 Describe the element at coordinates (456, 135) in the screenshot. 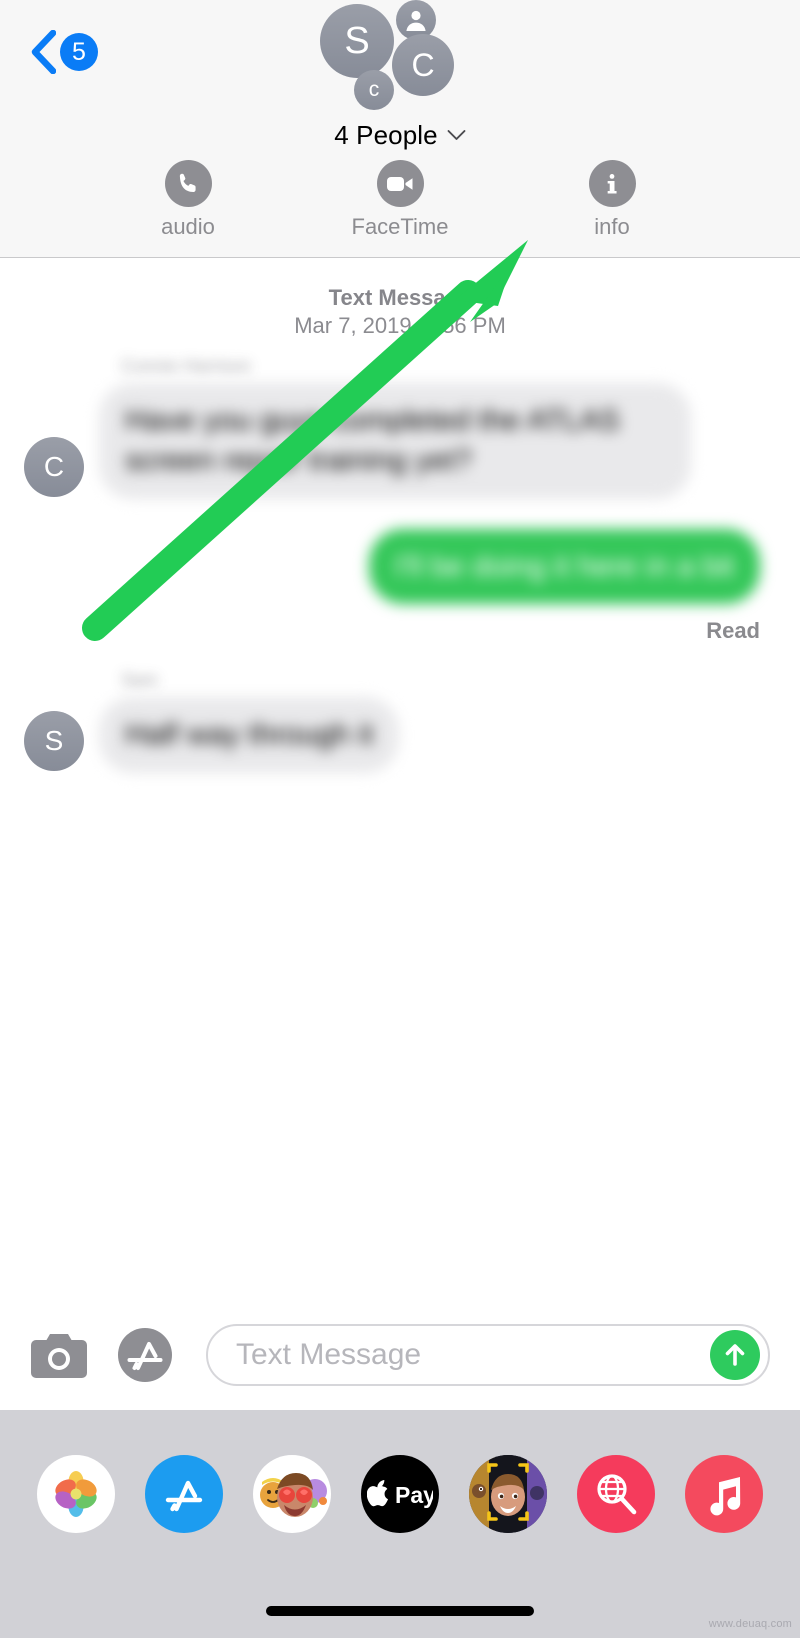

I see `chevron-down-icon` at that location.